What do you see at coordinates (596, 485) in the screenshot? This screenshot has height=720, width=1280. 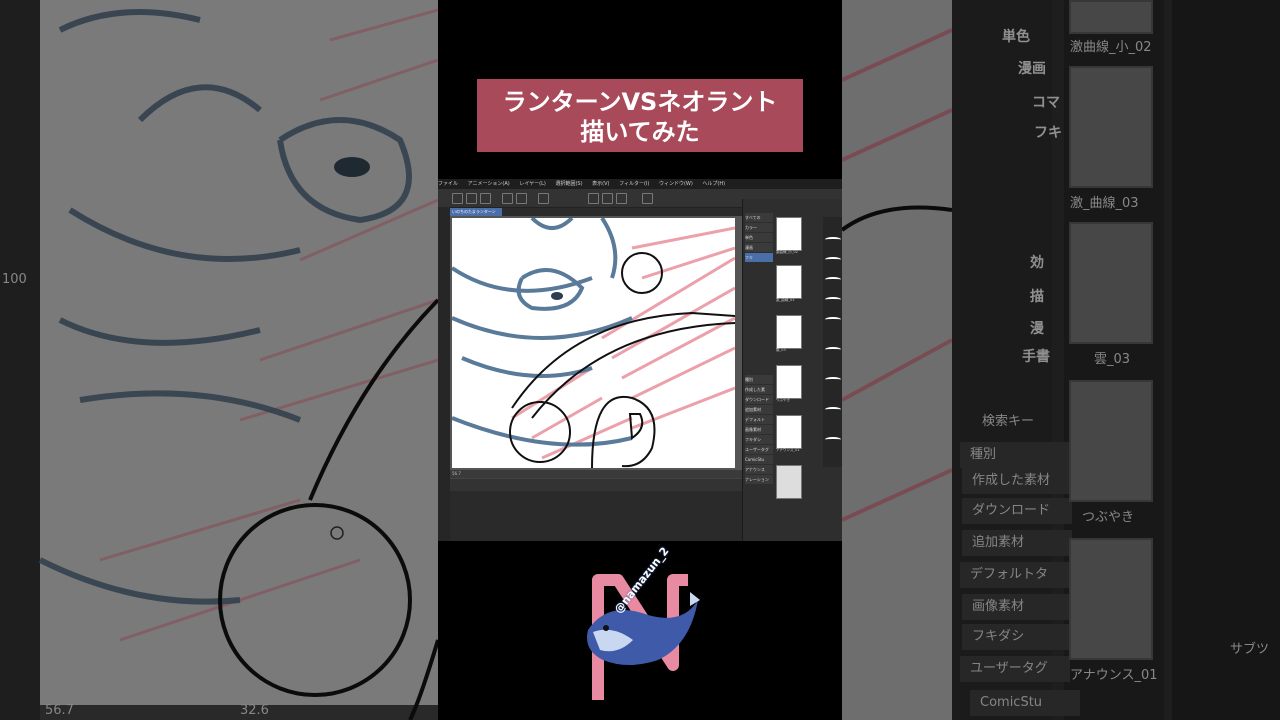 I see `timeline-toolbar` at bounding box center [596, 485].